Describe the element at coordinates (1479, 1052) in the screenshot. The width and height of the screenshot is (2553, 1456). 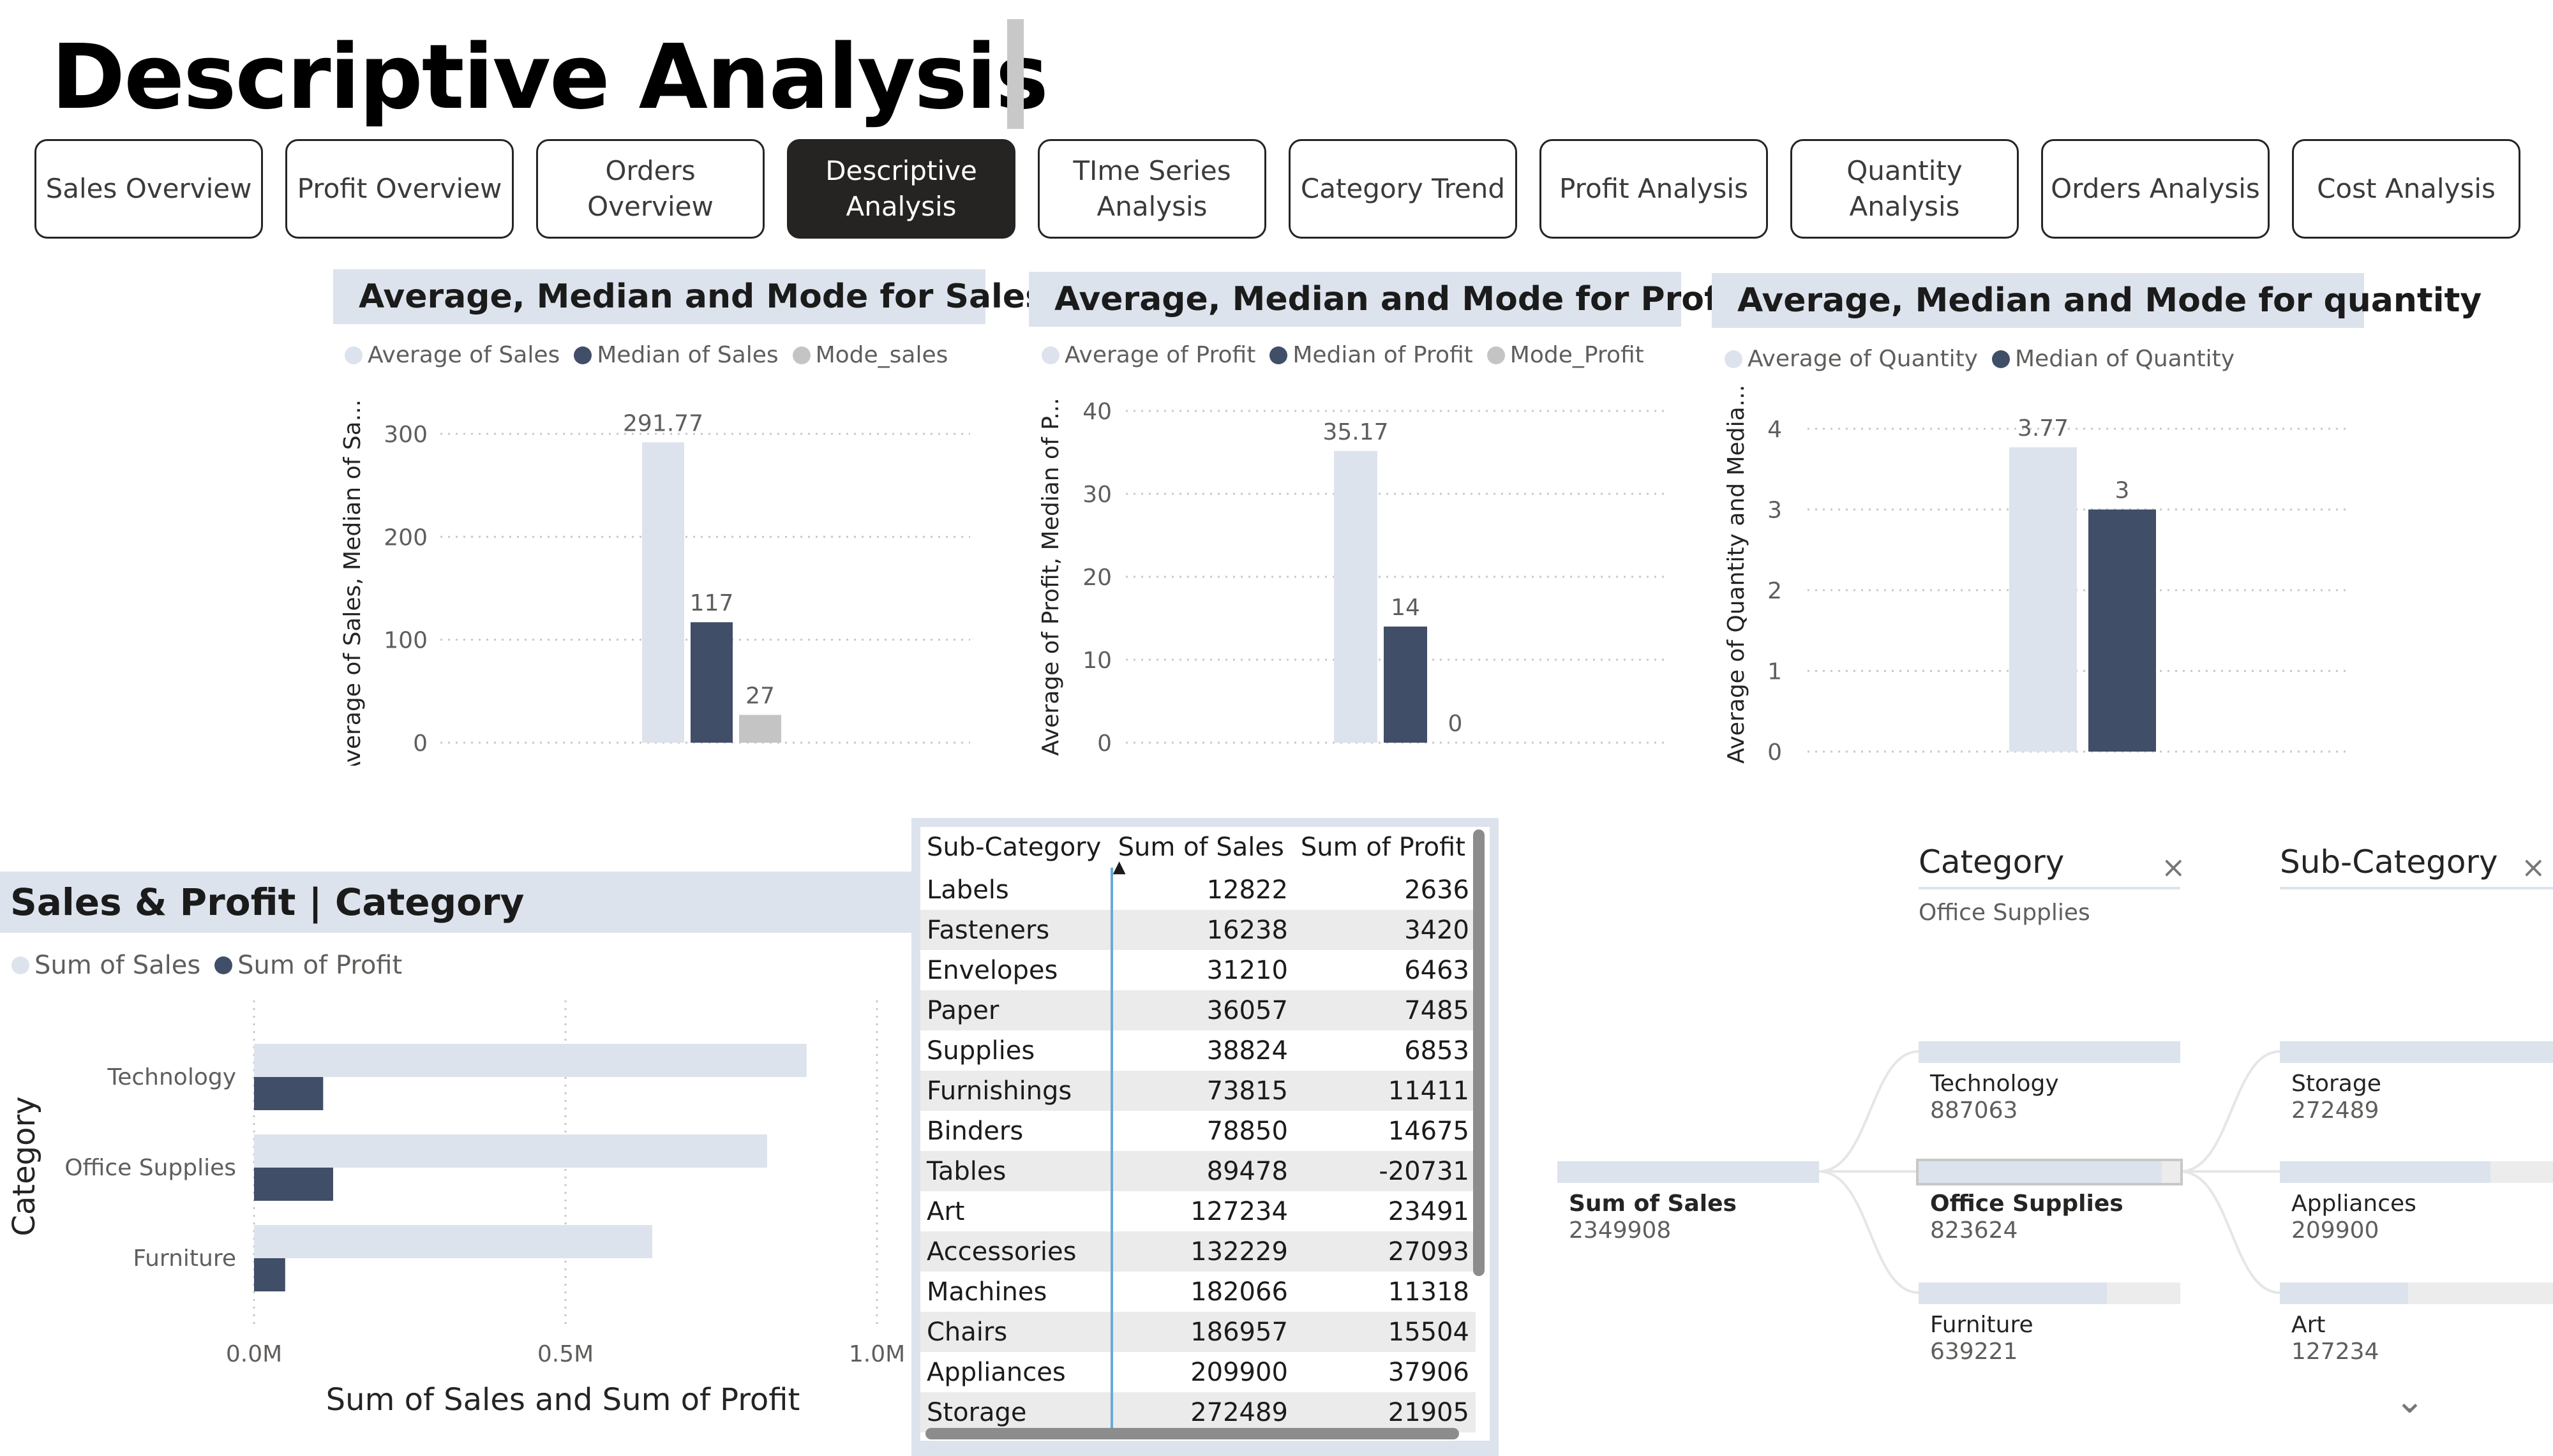
I see `table-vertical-scrollbar` at that location.